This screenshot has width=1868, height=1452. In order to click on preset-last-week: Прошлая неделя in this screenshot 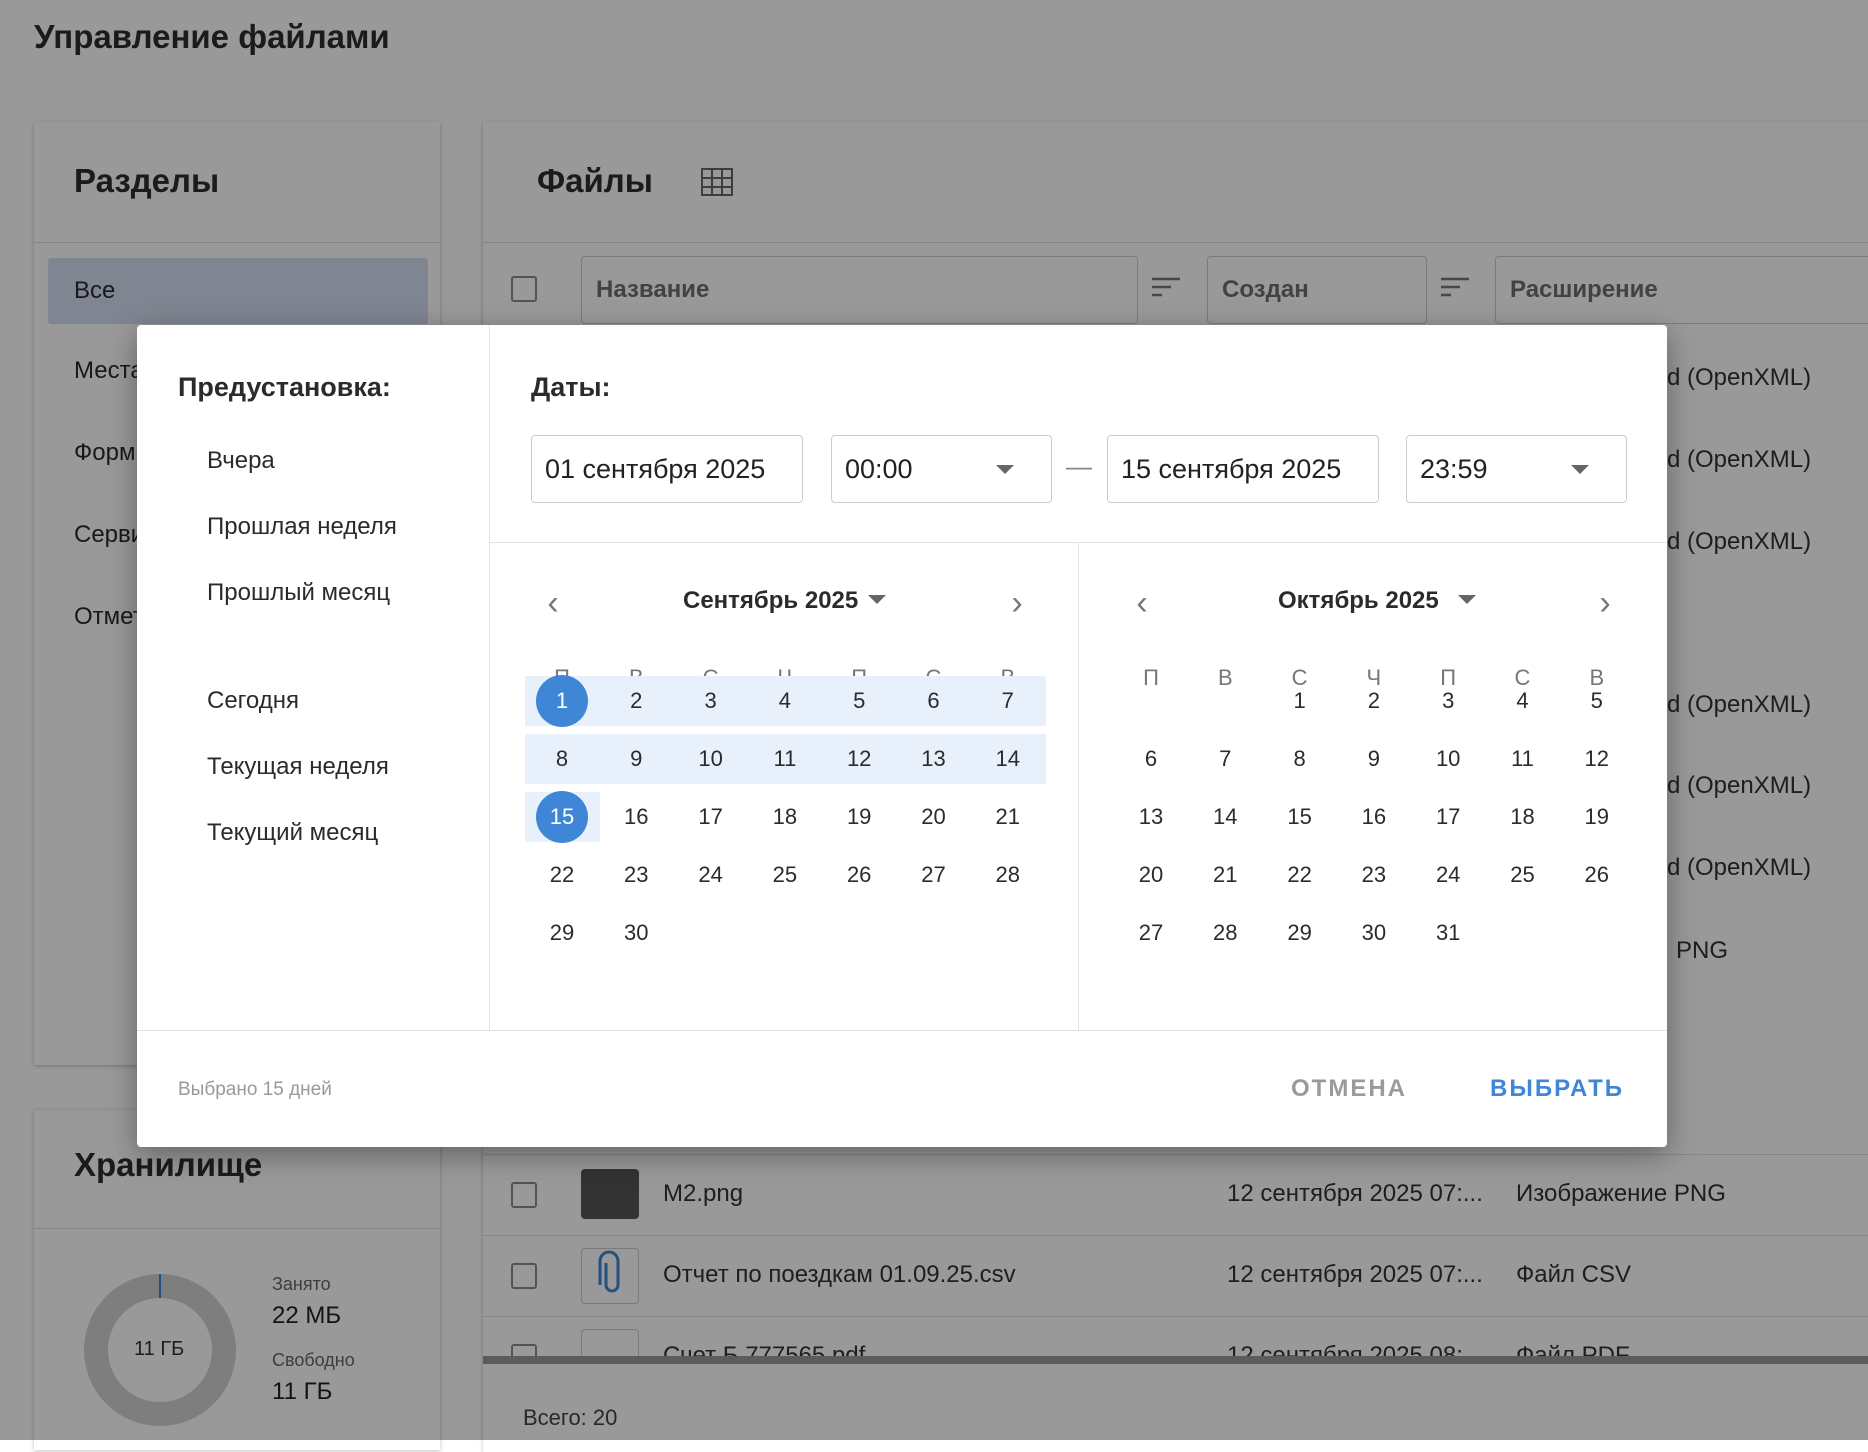, I will do `click(302, 527)`.